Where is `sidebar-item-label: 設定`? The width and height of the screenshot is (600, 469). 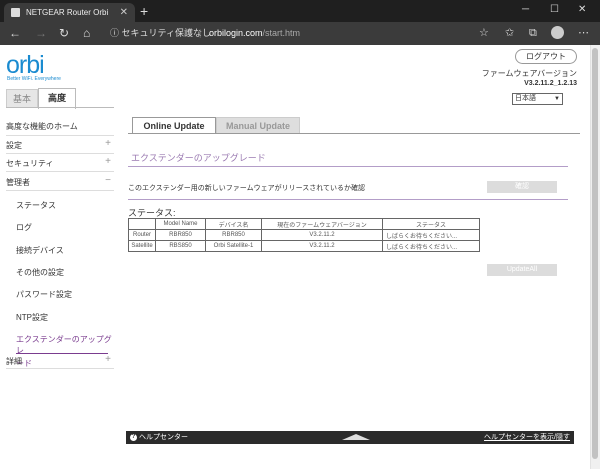
sidebar-item-label: 設定 is located at coordinates (14, 145).